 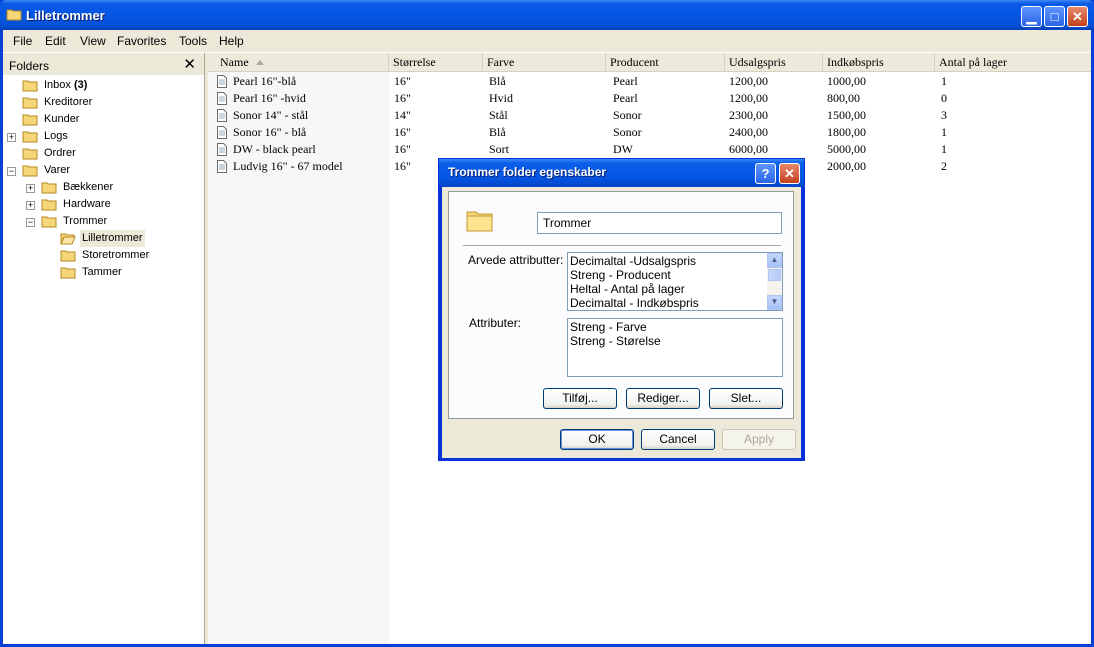 I want to click on menu-bar: File Edit View Favorites Tools Help, so click(x=547, y=41).